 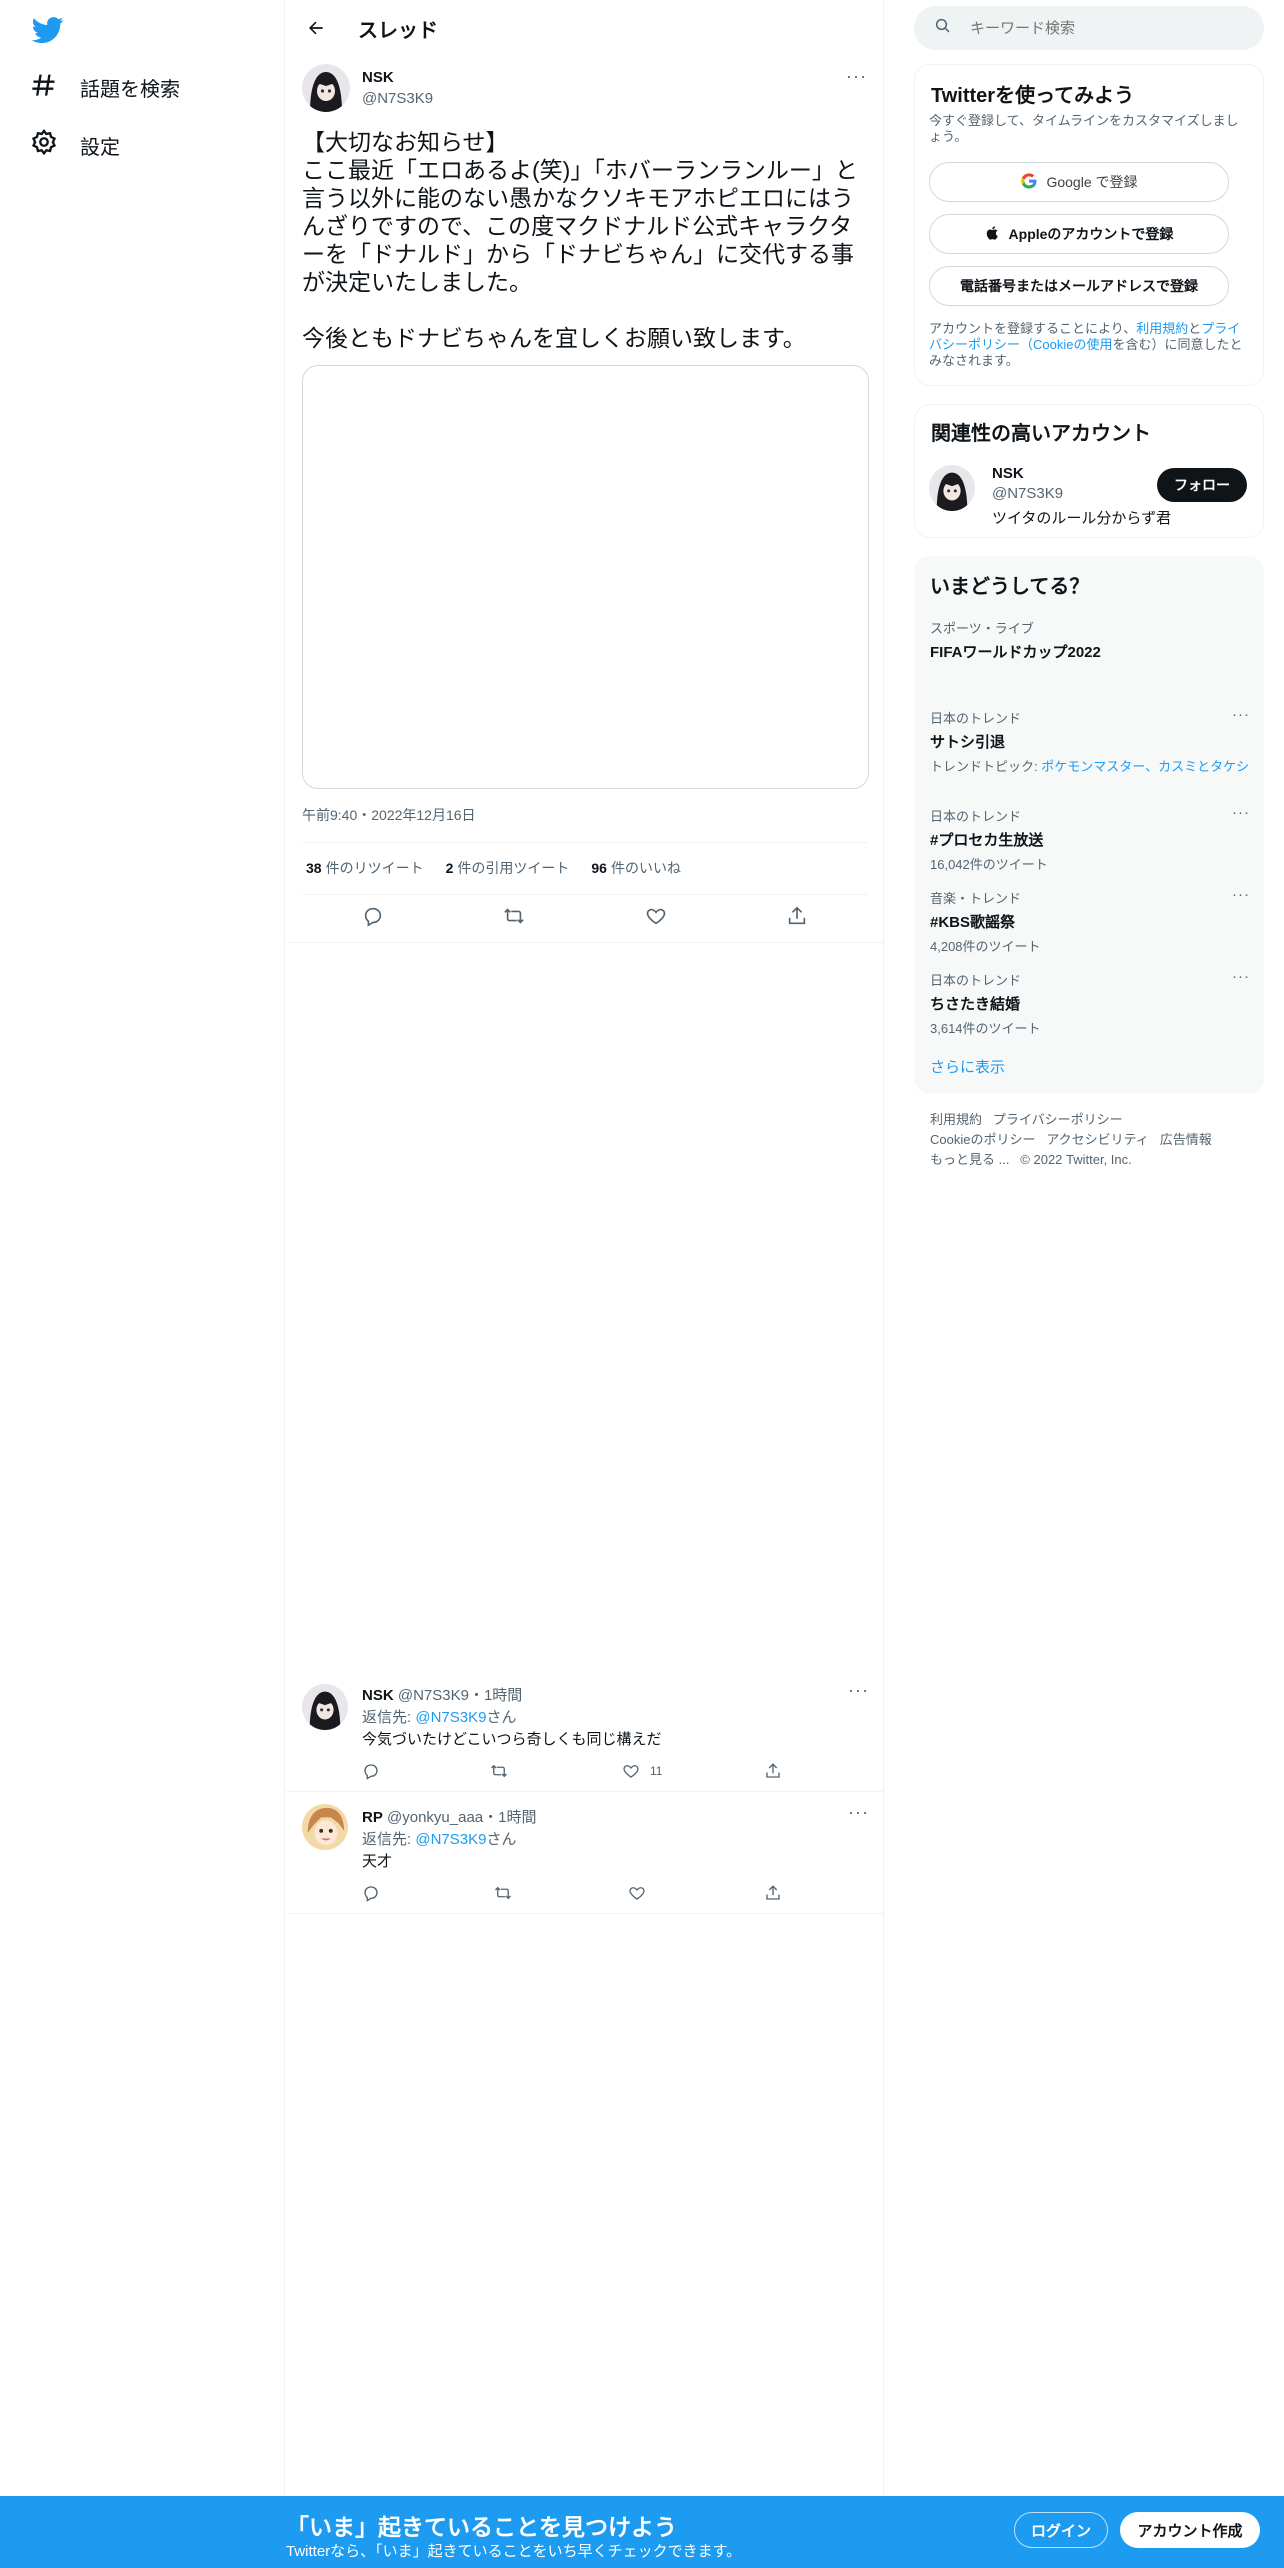 I want to click on tweet-text-paragraph-2: 今後ともドナビちゃんを宜しくお願い致します。, so click(x=554, y=338).